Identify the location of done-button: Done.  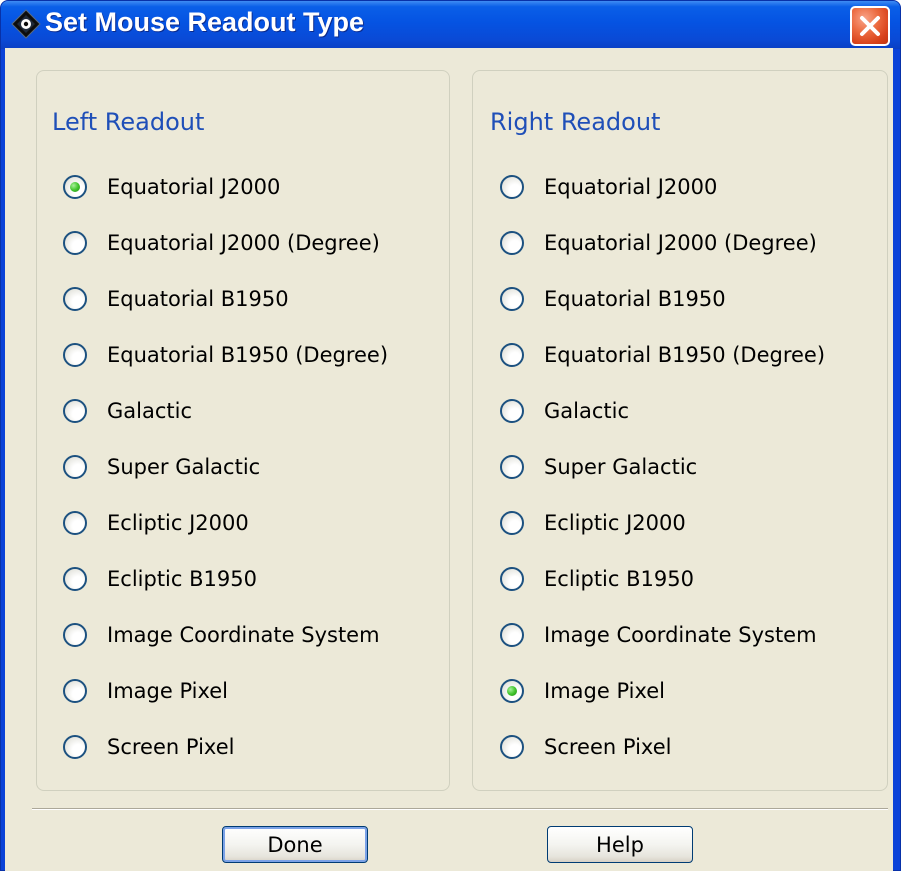
(295, 844).